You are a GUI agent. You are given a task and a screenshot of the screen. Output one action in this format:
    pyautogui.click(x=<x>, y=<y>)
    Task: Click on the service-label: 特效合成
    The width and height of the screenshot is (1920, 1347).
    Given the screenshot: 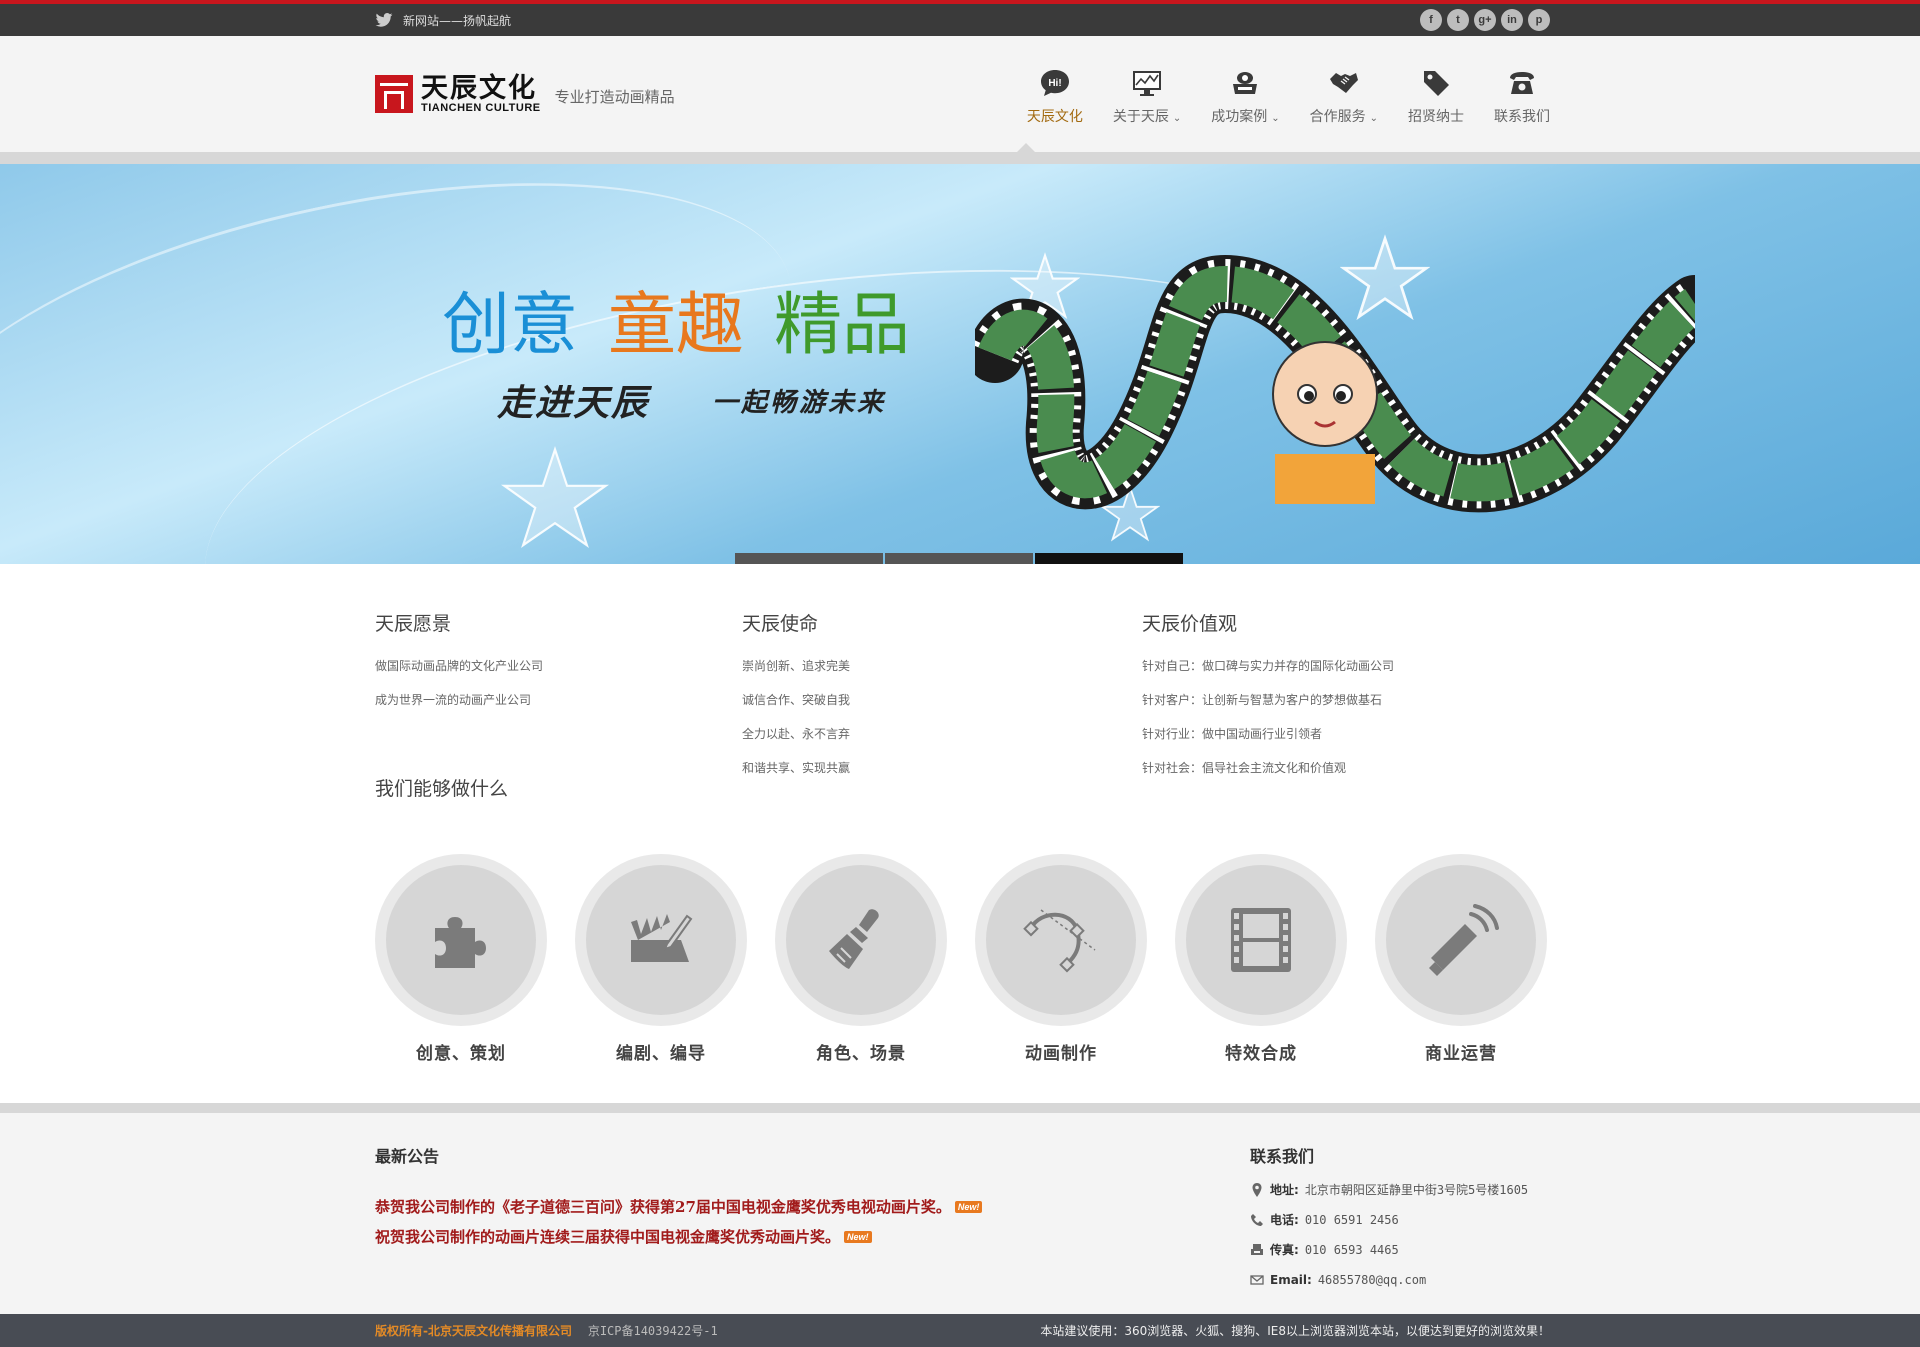 What is the action you would take?
    pyautogui.click(x=1261, y=1054)
    